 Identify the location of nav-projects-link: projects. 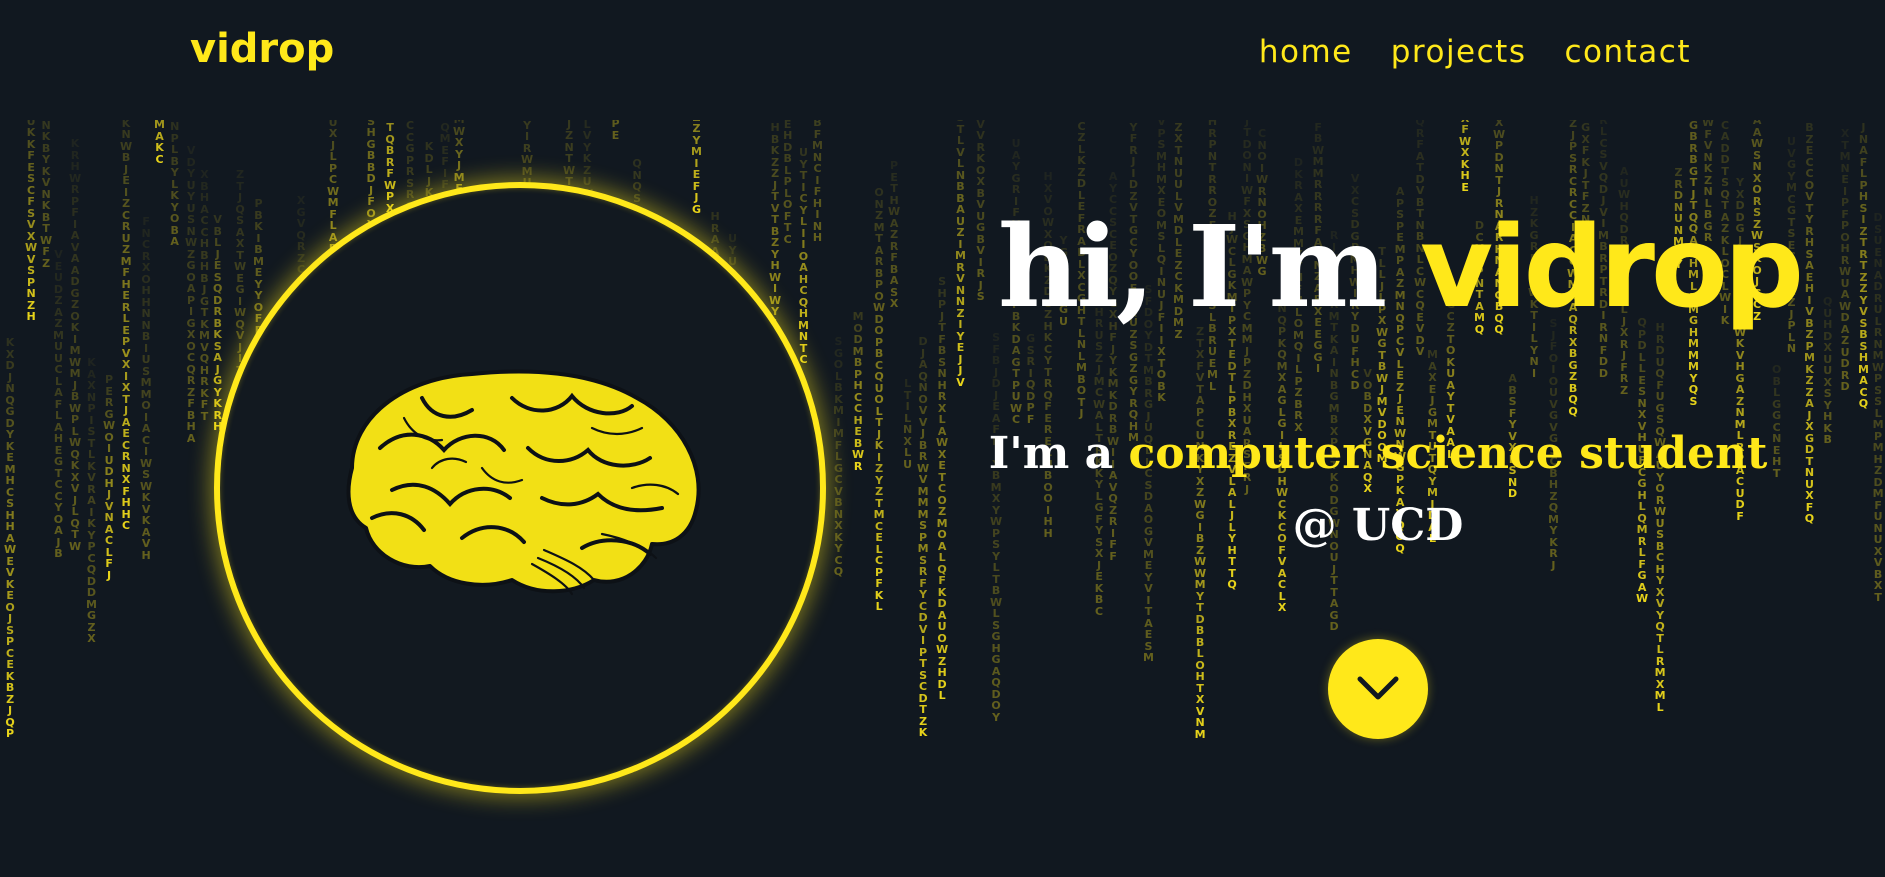
(1459, 52).